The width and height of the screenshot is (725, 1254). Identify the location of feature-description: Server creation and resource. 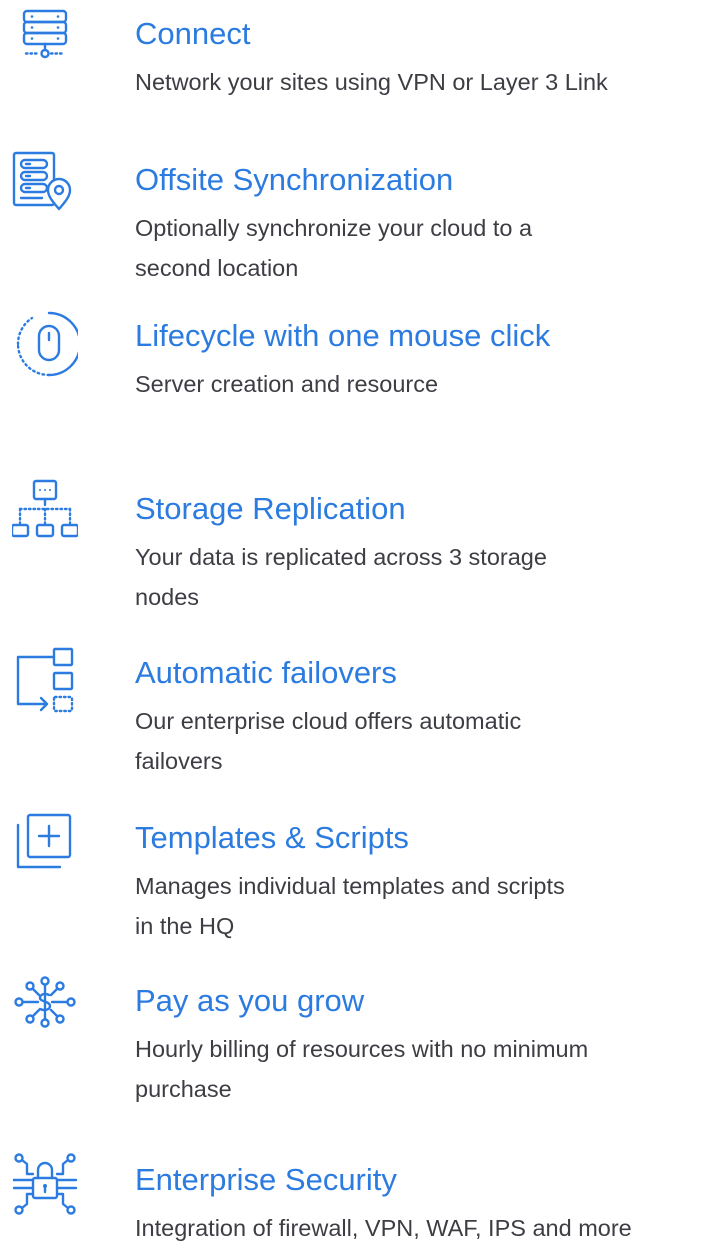
(430, 384).